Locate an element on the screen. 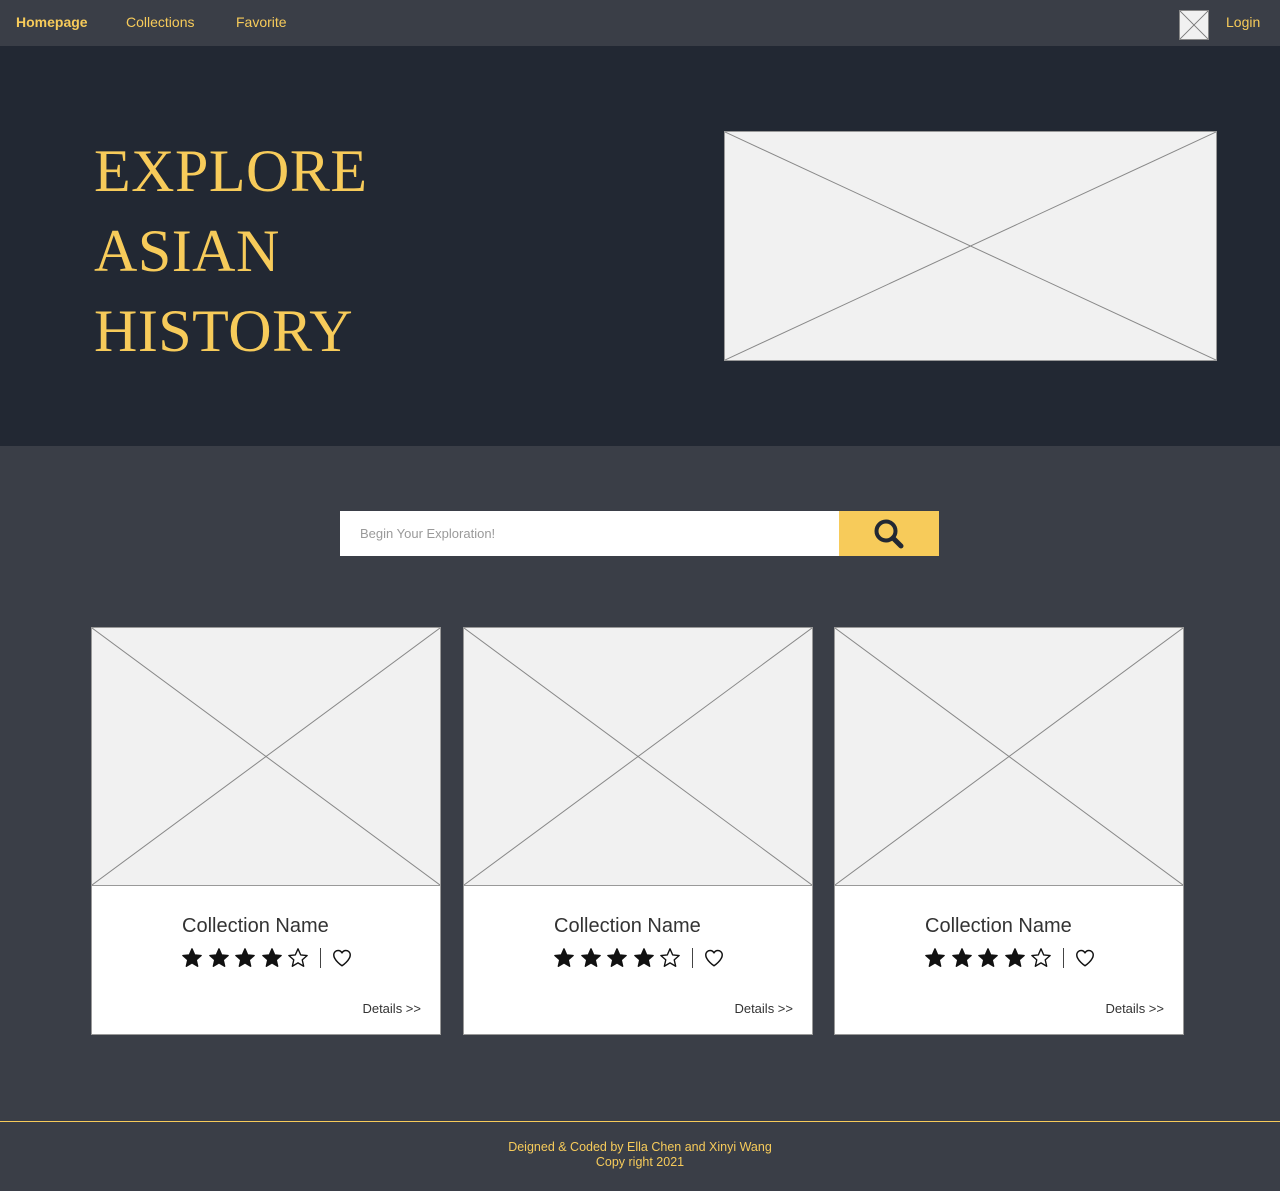 The height and width of the screenshot is (1191, 1280). hero-image-placeholder is located at coordinates (970, 246).